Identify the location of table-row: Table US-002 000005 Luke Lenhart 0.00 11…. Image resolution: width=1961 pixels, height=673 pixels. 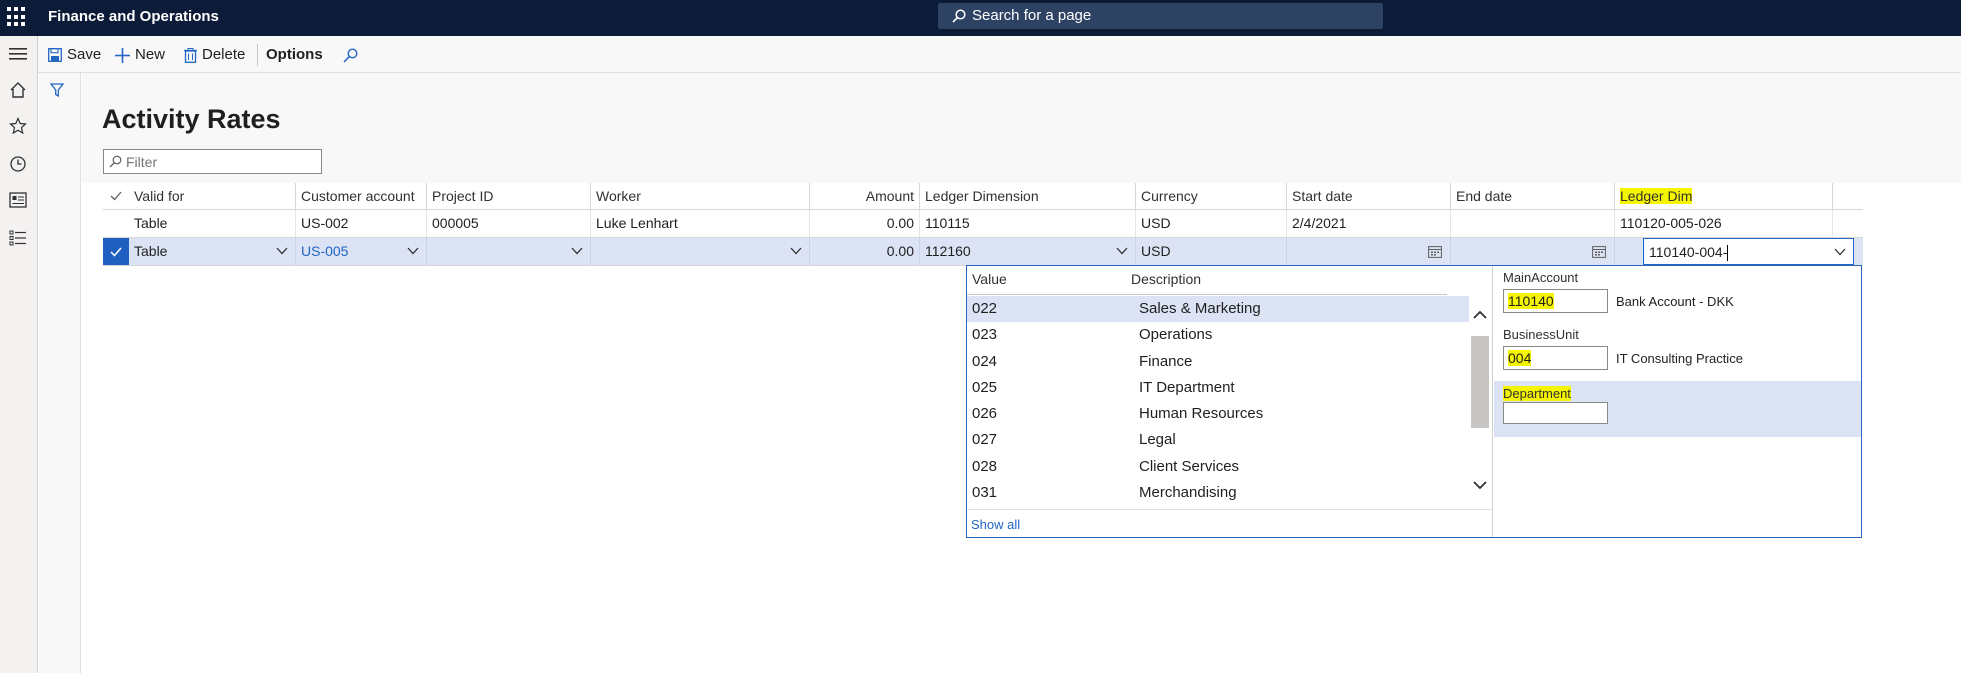
(983, 224).